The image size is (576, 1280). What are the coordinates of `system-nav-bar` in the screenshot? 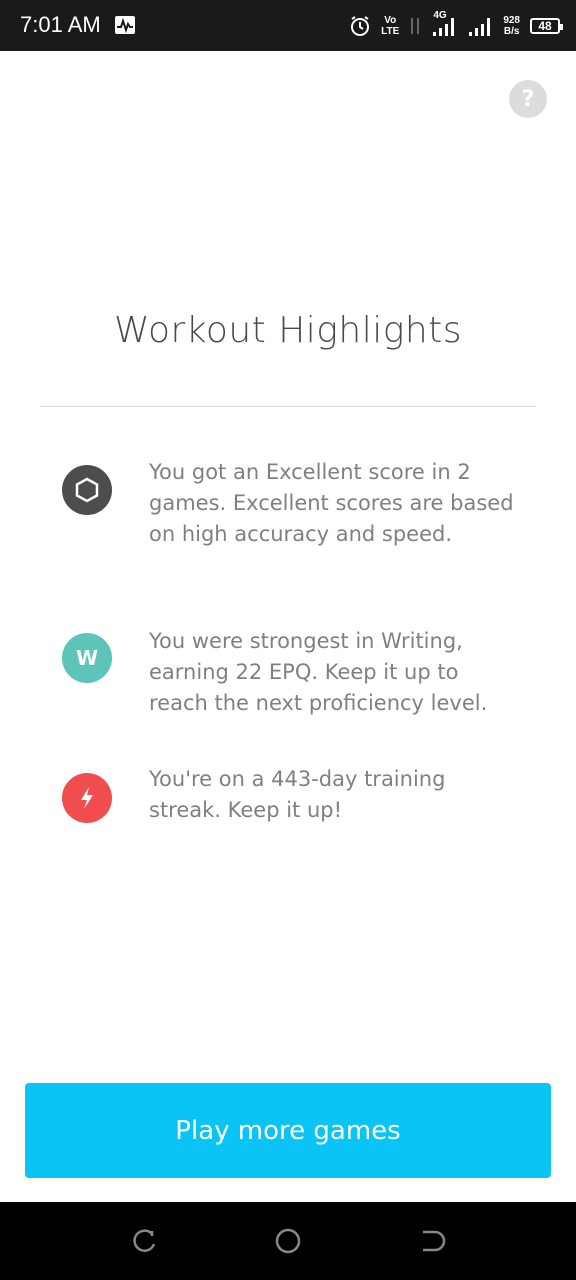 It's located at (288, 1241).